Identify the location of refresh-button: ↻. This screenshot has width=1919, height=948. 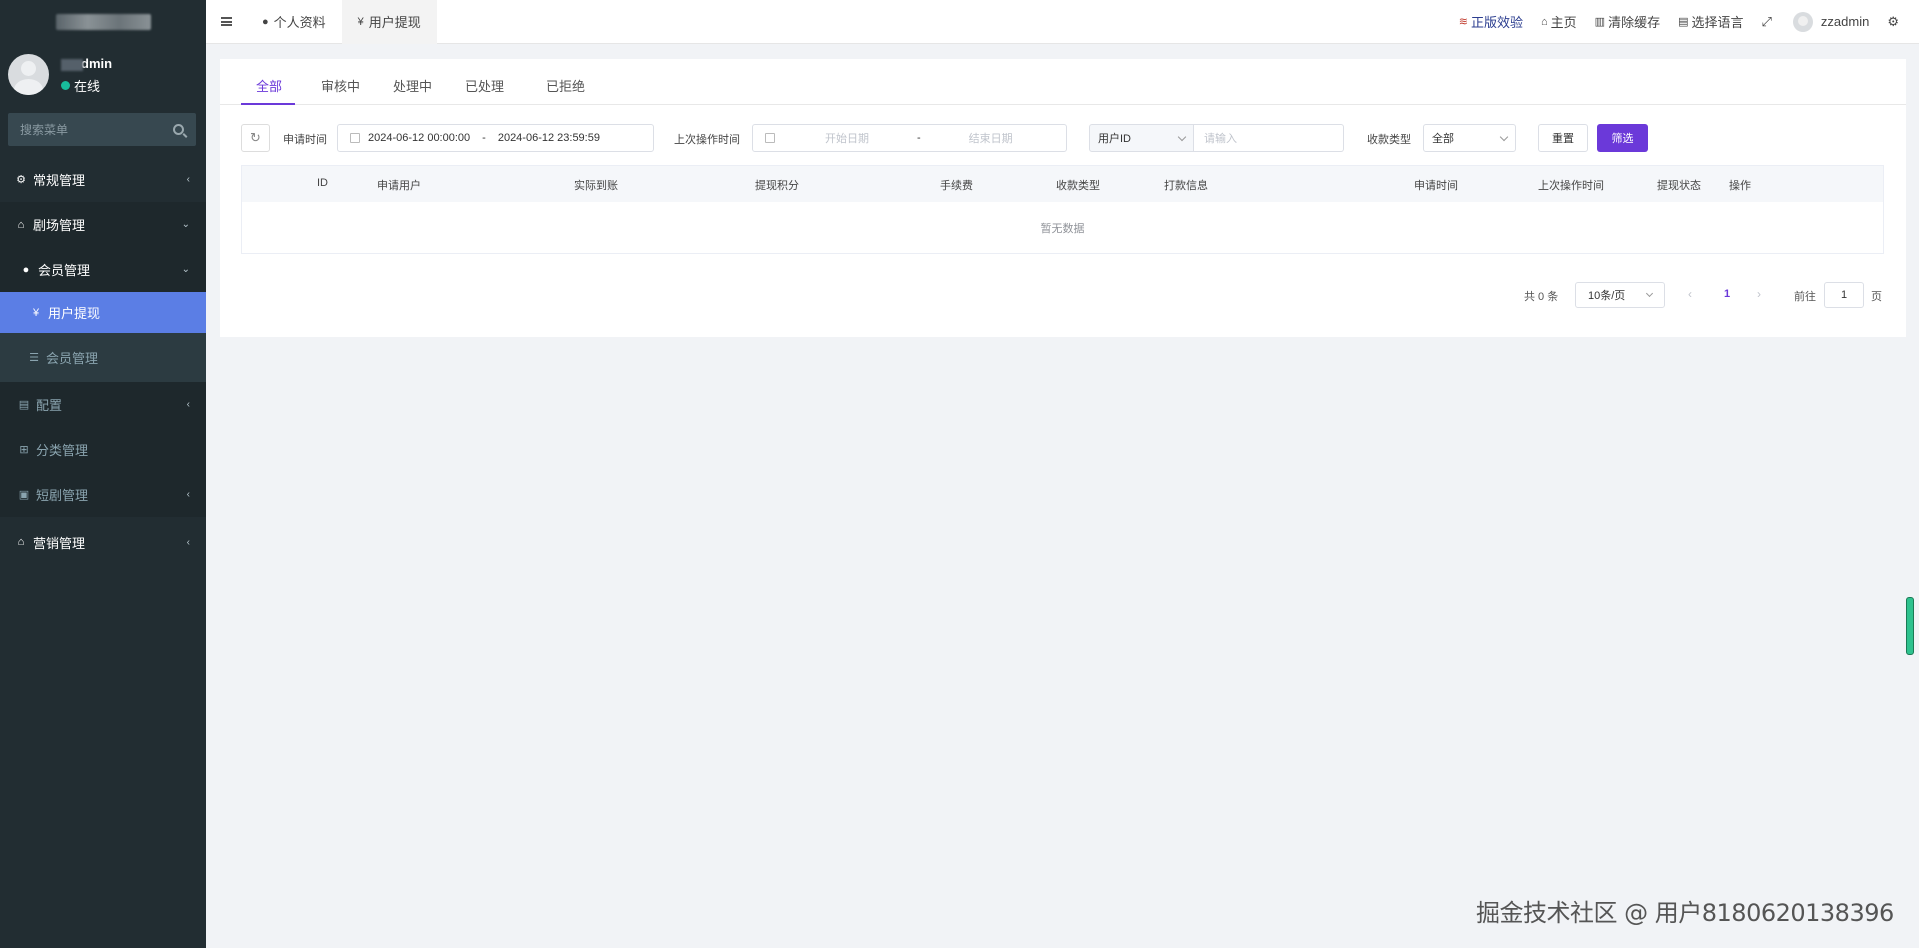
(255, 138).